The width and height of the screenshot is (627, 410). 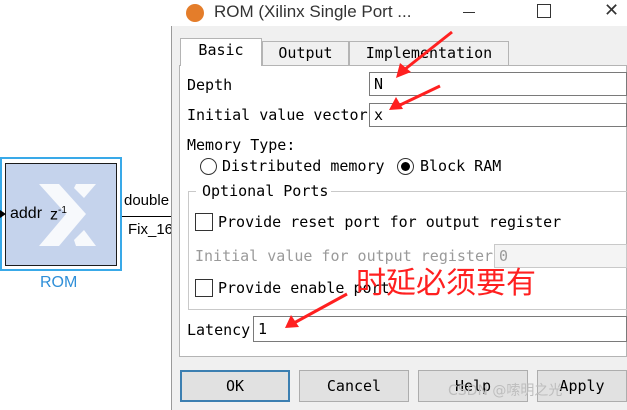 I want to click on annotation-text: 时延必须要有, so click(x=446, y=283).